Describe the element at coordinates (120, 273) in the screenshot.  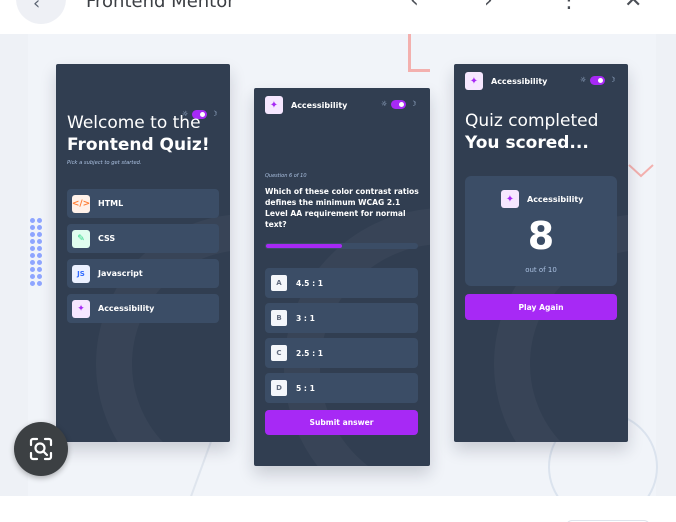
I see `subject-label: Javascript` at that location.